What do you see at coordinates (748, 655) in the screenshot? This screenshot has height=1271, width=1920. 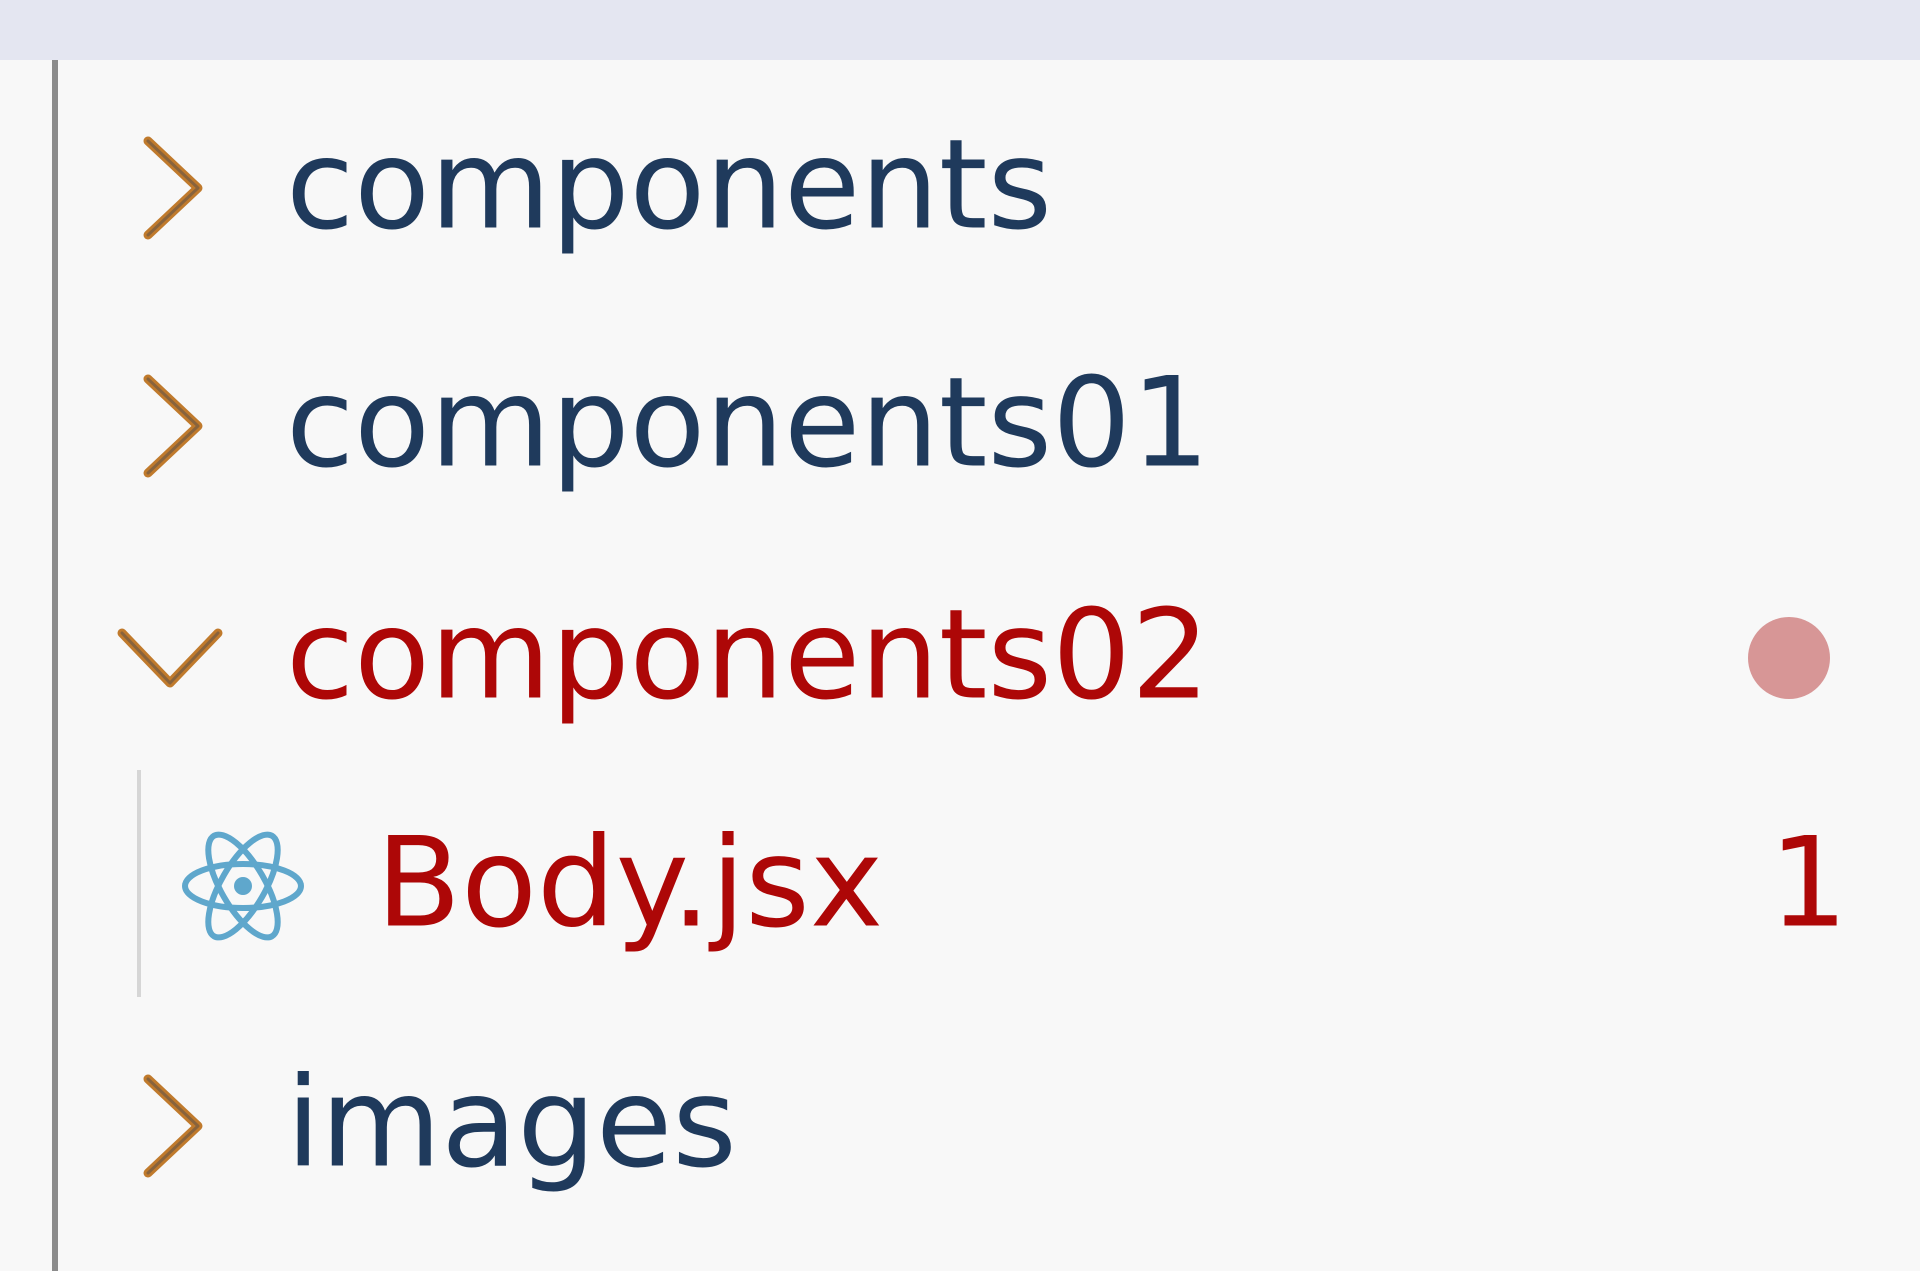 I see `folder-label: components02` at bounding box center [748, 655].